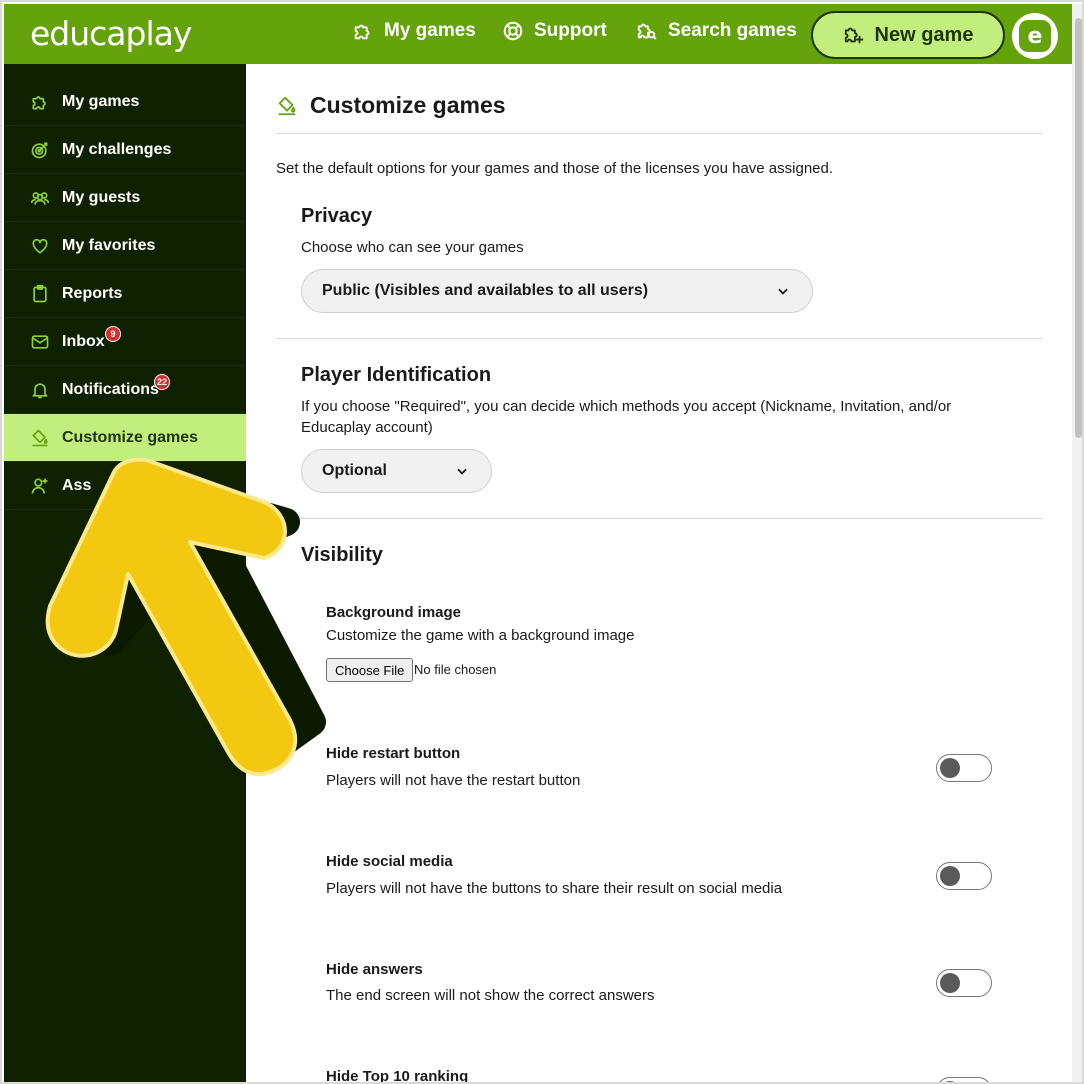 This screenshot has width=1084, height=1084. I want to click on sidebar-item-label: My favorites, so click(109, 245).